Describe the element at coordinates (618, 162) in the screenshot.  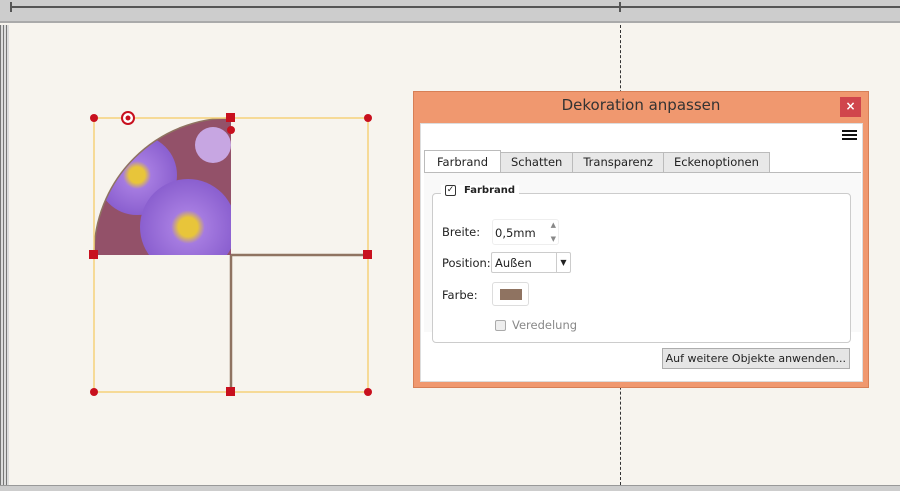
I see `tab-transparenz: Transparenz` at that location.